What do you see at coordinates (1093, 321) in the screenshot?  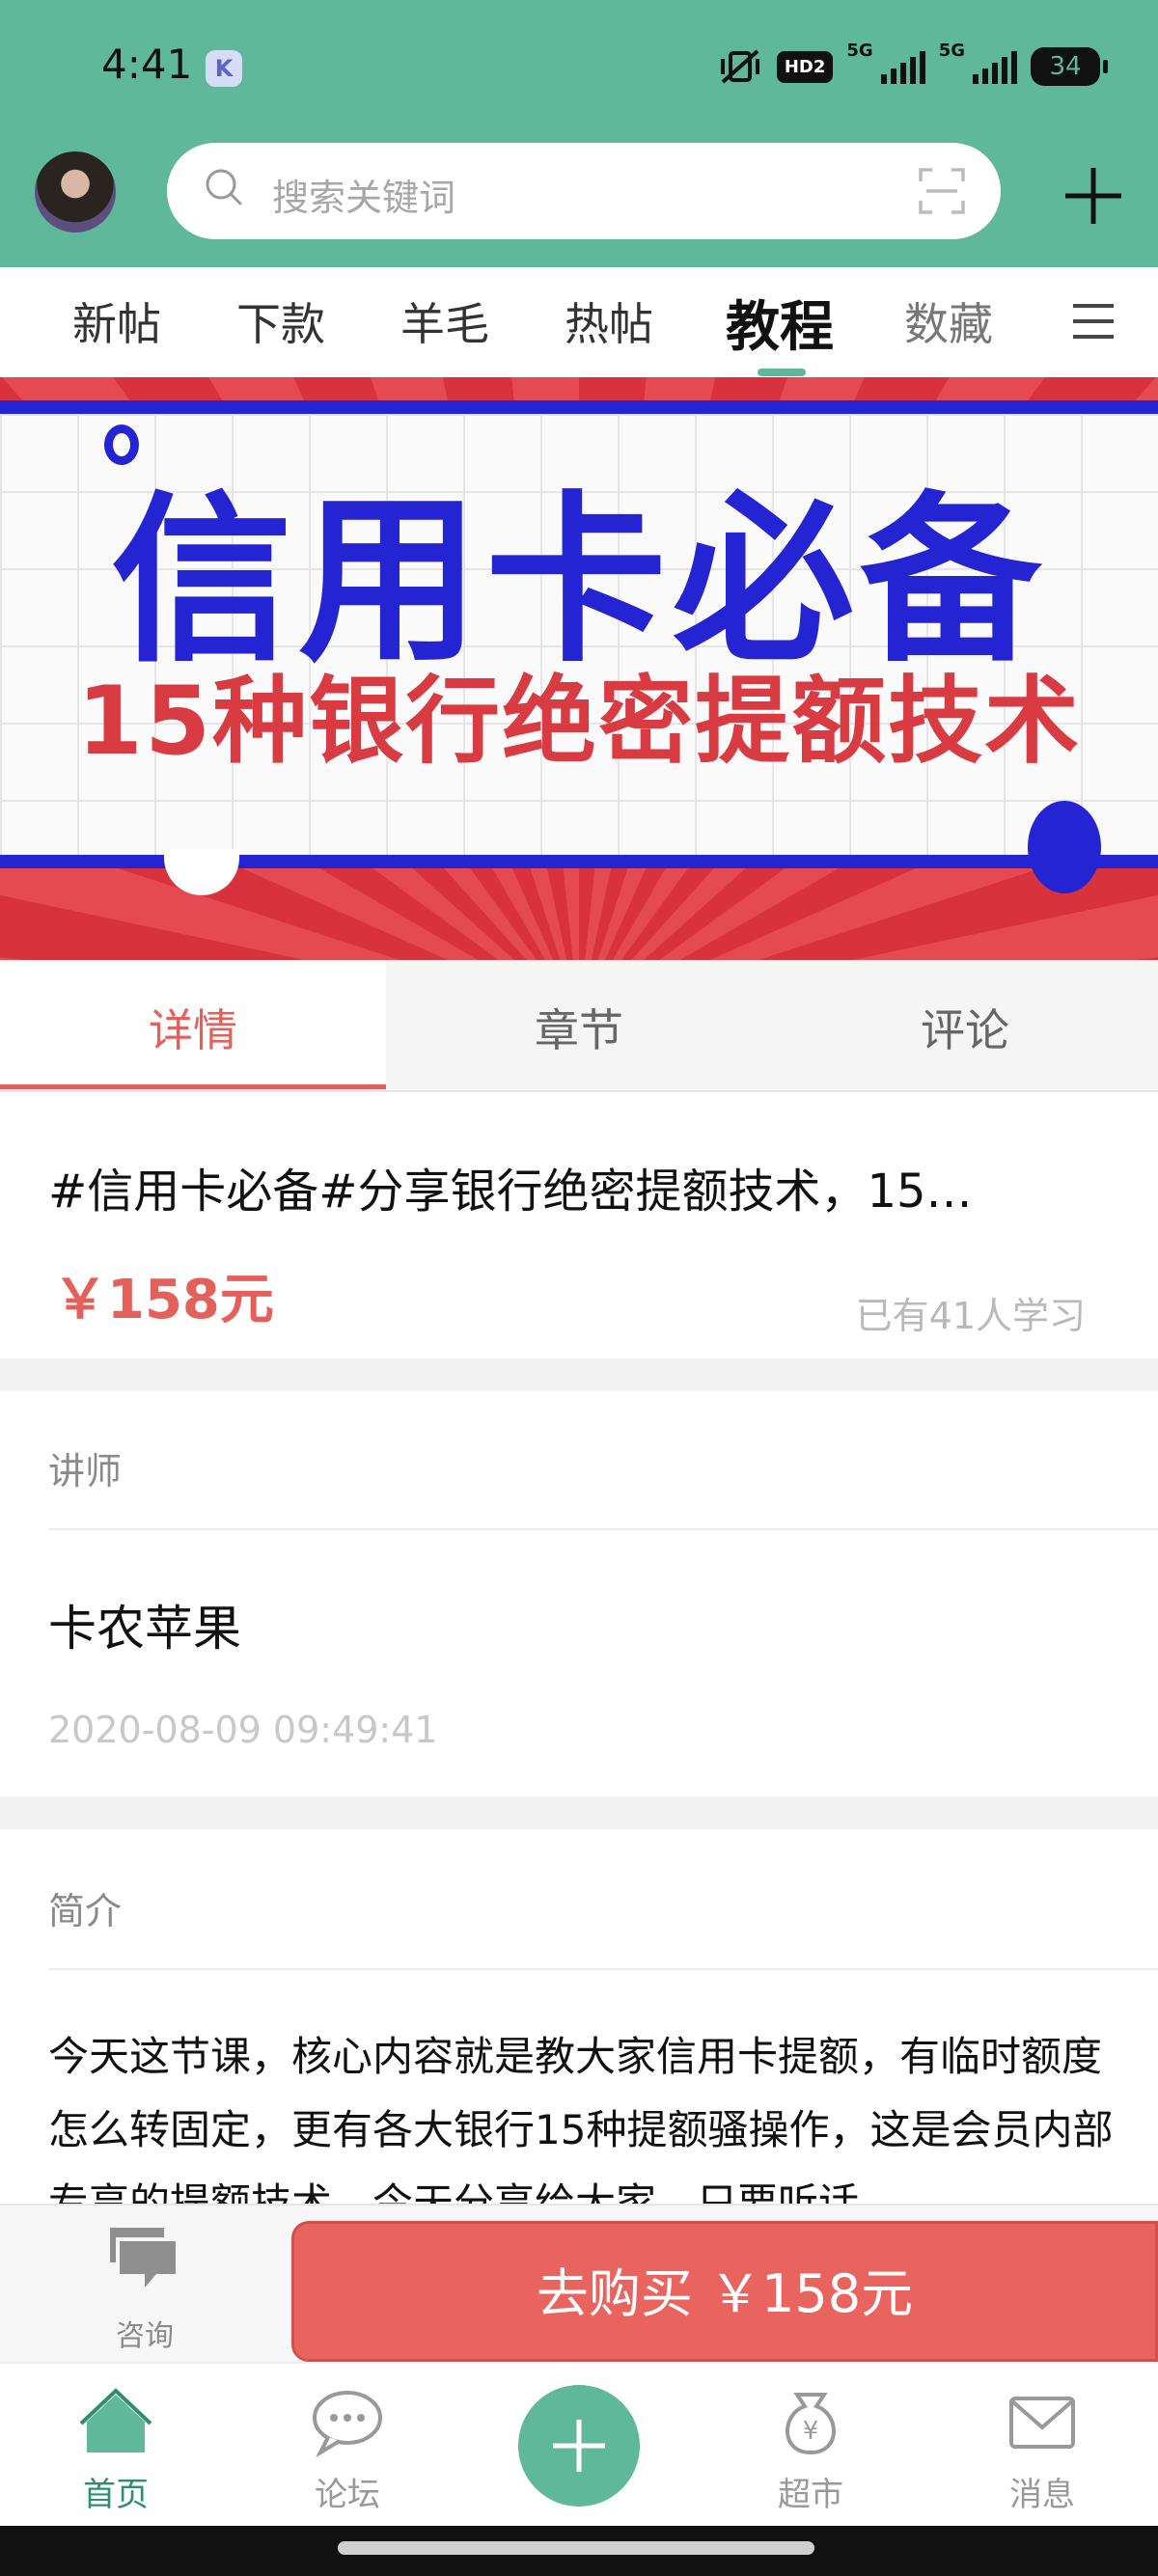 I see `menu-icon` at bounding box center [1093, 321].